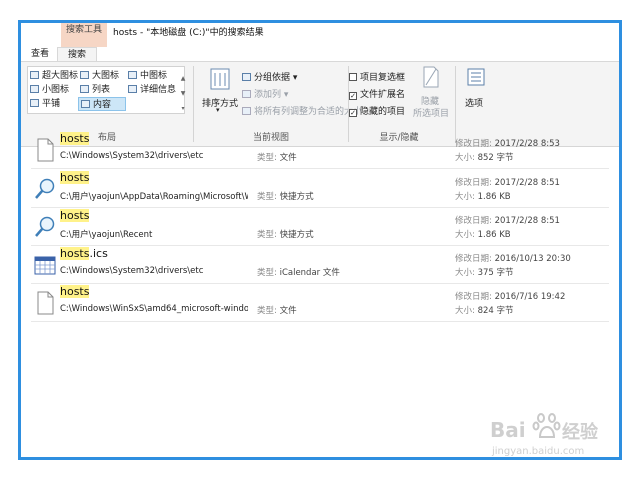 Image resolution: width=640 pixels, height=480 pixels. What do you see at coordinates (49, 90) in the screenshot?
I see `layout-small-icons: 小图标` at bounding box center [49, 90].